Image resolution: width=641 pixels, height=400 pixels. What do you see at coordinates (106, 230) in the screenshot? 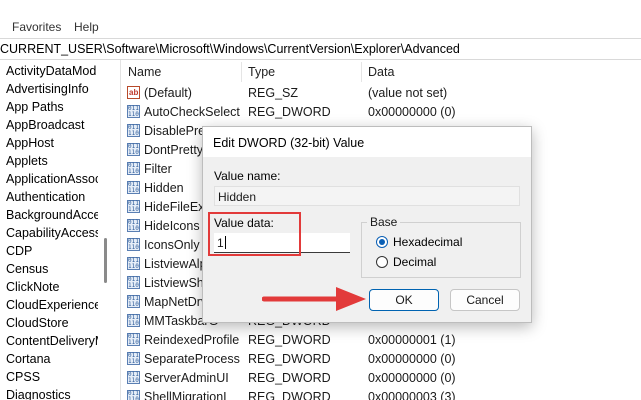
I see `tree-scrollbar` at bounding box center [106, 230].